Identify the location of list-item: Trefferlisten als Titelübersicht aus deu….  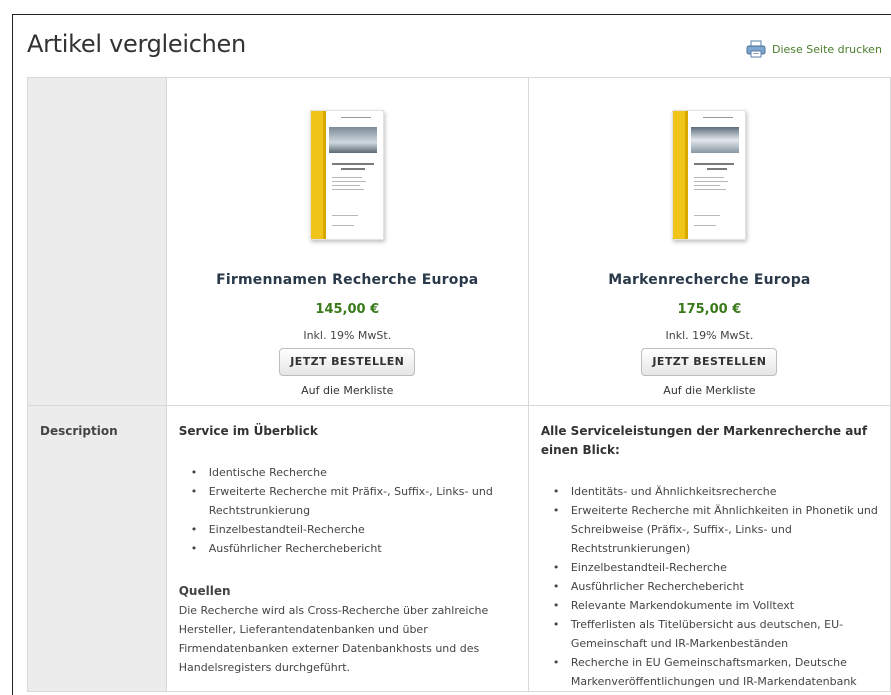
(715, 634).